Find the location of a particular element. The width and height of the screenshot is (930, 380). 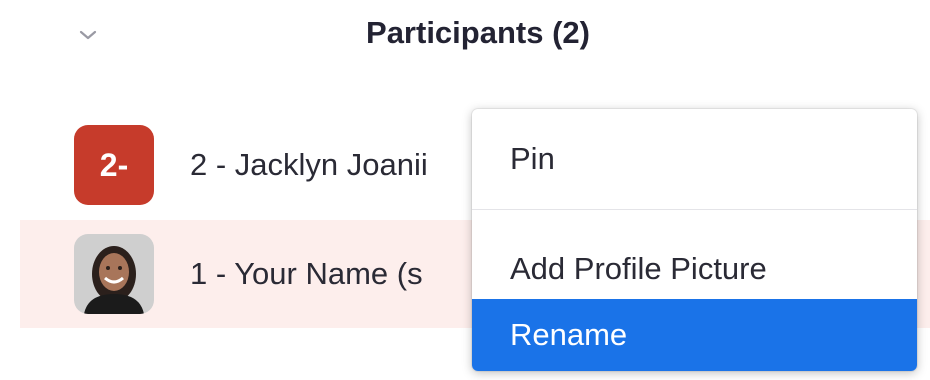

menu-item-pin: Pin is located at coordinates (694, 159).